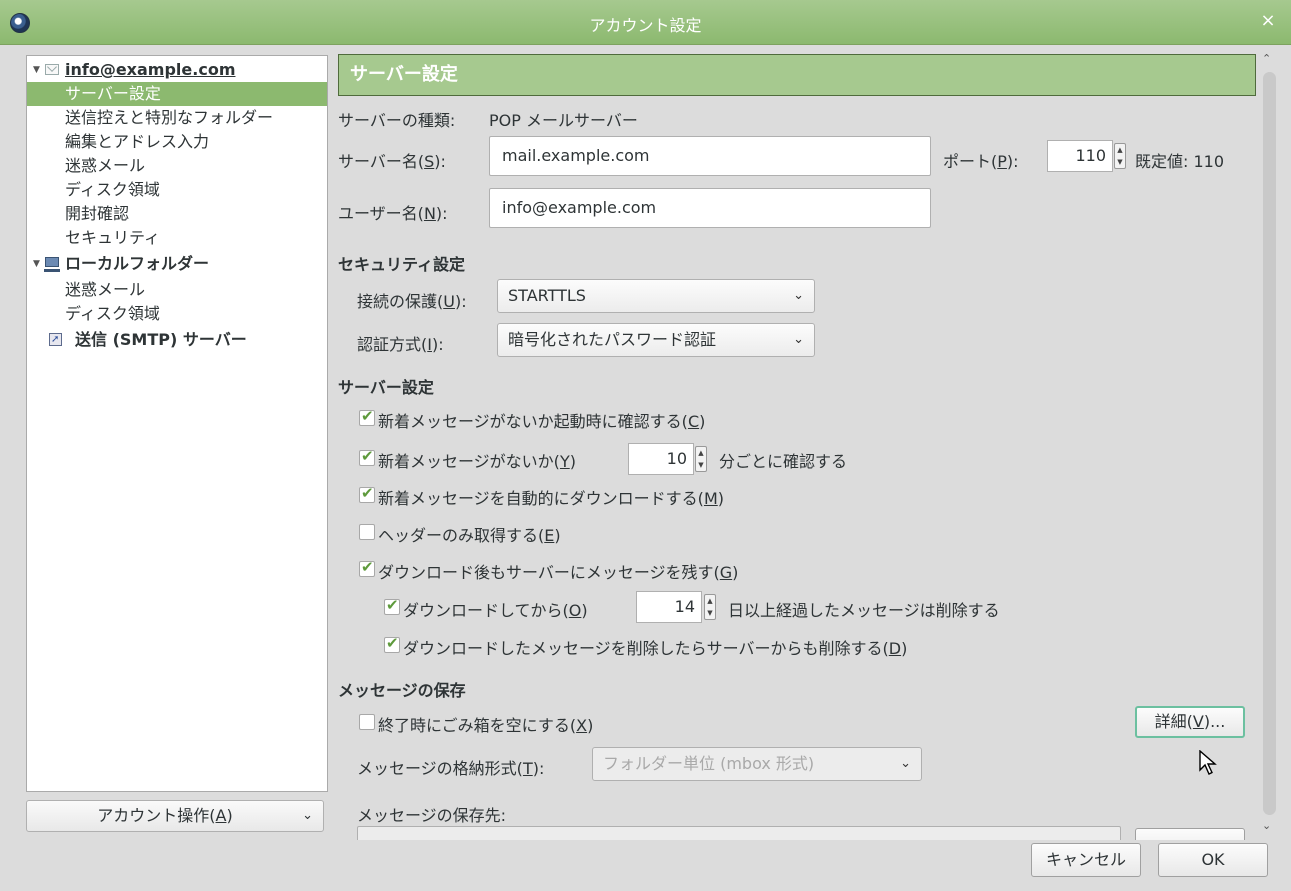 The height and width of the screenshot is (891, 1291). Describe the element at coordinates (177, 214) in the screenshot. I see `tree-item-return-receipts: 開封確認` at that location.